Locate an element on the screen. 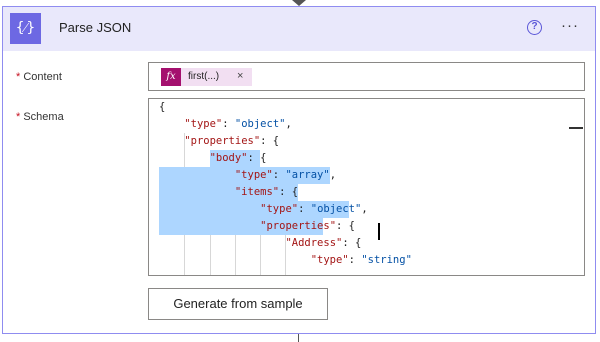 This screenshot has width=600, height=342. code-line: "Address": { is located at coordinates (323, 243).